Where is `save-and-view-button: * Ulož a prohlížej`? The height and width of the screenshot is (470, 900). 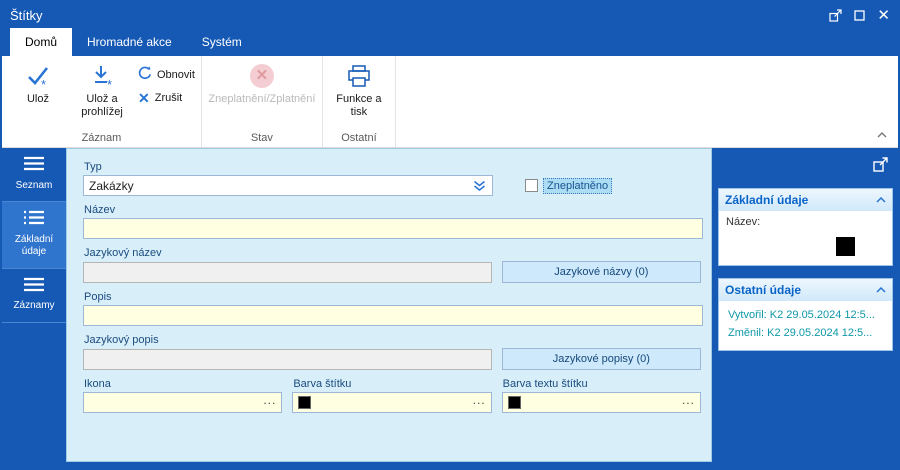 save-and-view-button: * Ulož a prohlížej is located at coordinates (102, 91).